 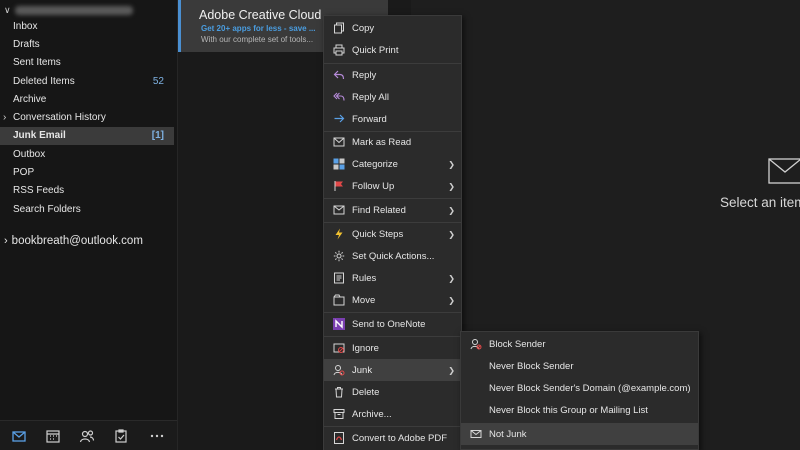 What do you see at coordinates (339, 164) in the screenshot?
I see `categorize-icon` at bounding box center [339, 164].